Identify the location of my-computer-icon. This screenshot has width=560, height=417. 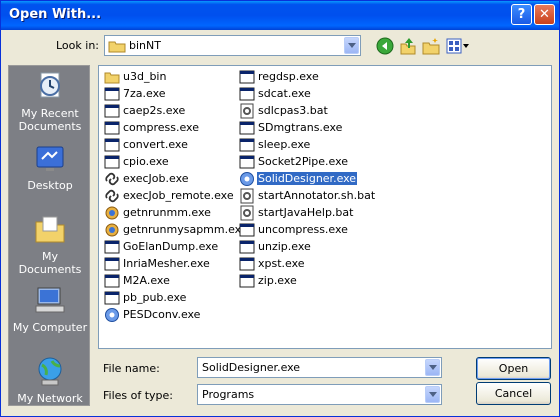
(50, 300).